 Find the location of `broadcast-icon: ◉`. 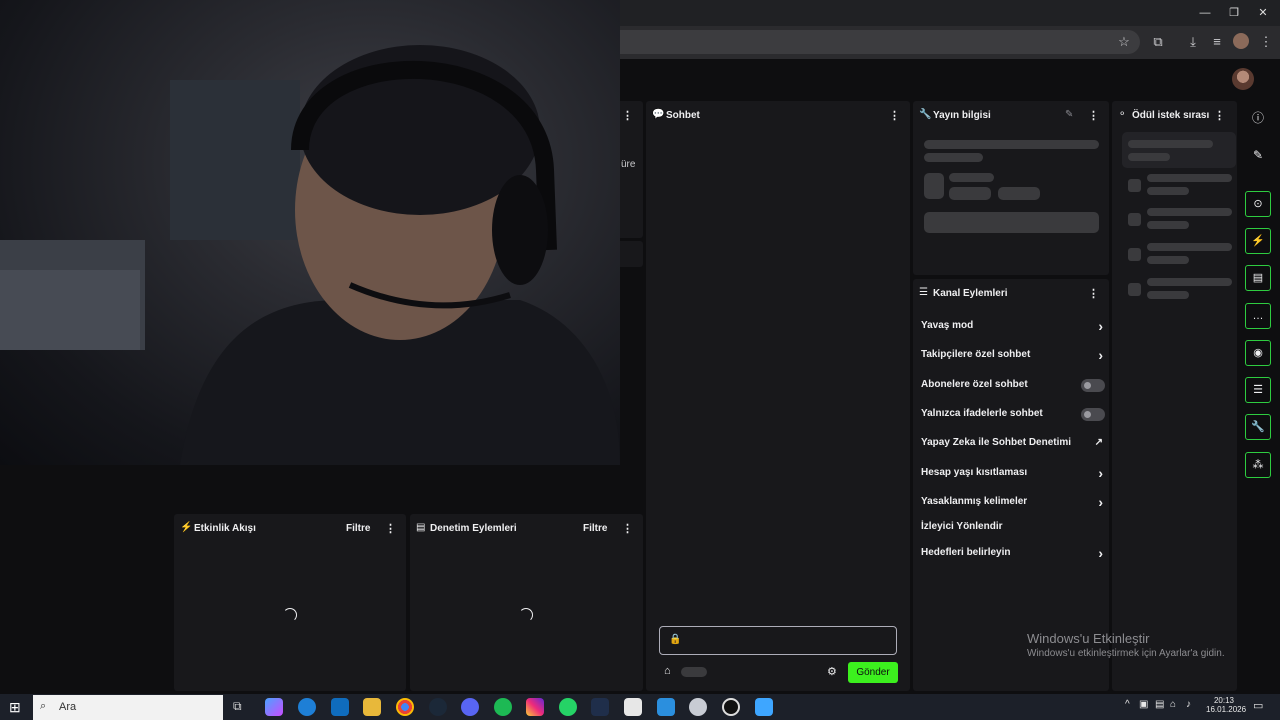

broadcast-icon: ◉ is located at coordinates (1258, 353).